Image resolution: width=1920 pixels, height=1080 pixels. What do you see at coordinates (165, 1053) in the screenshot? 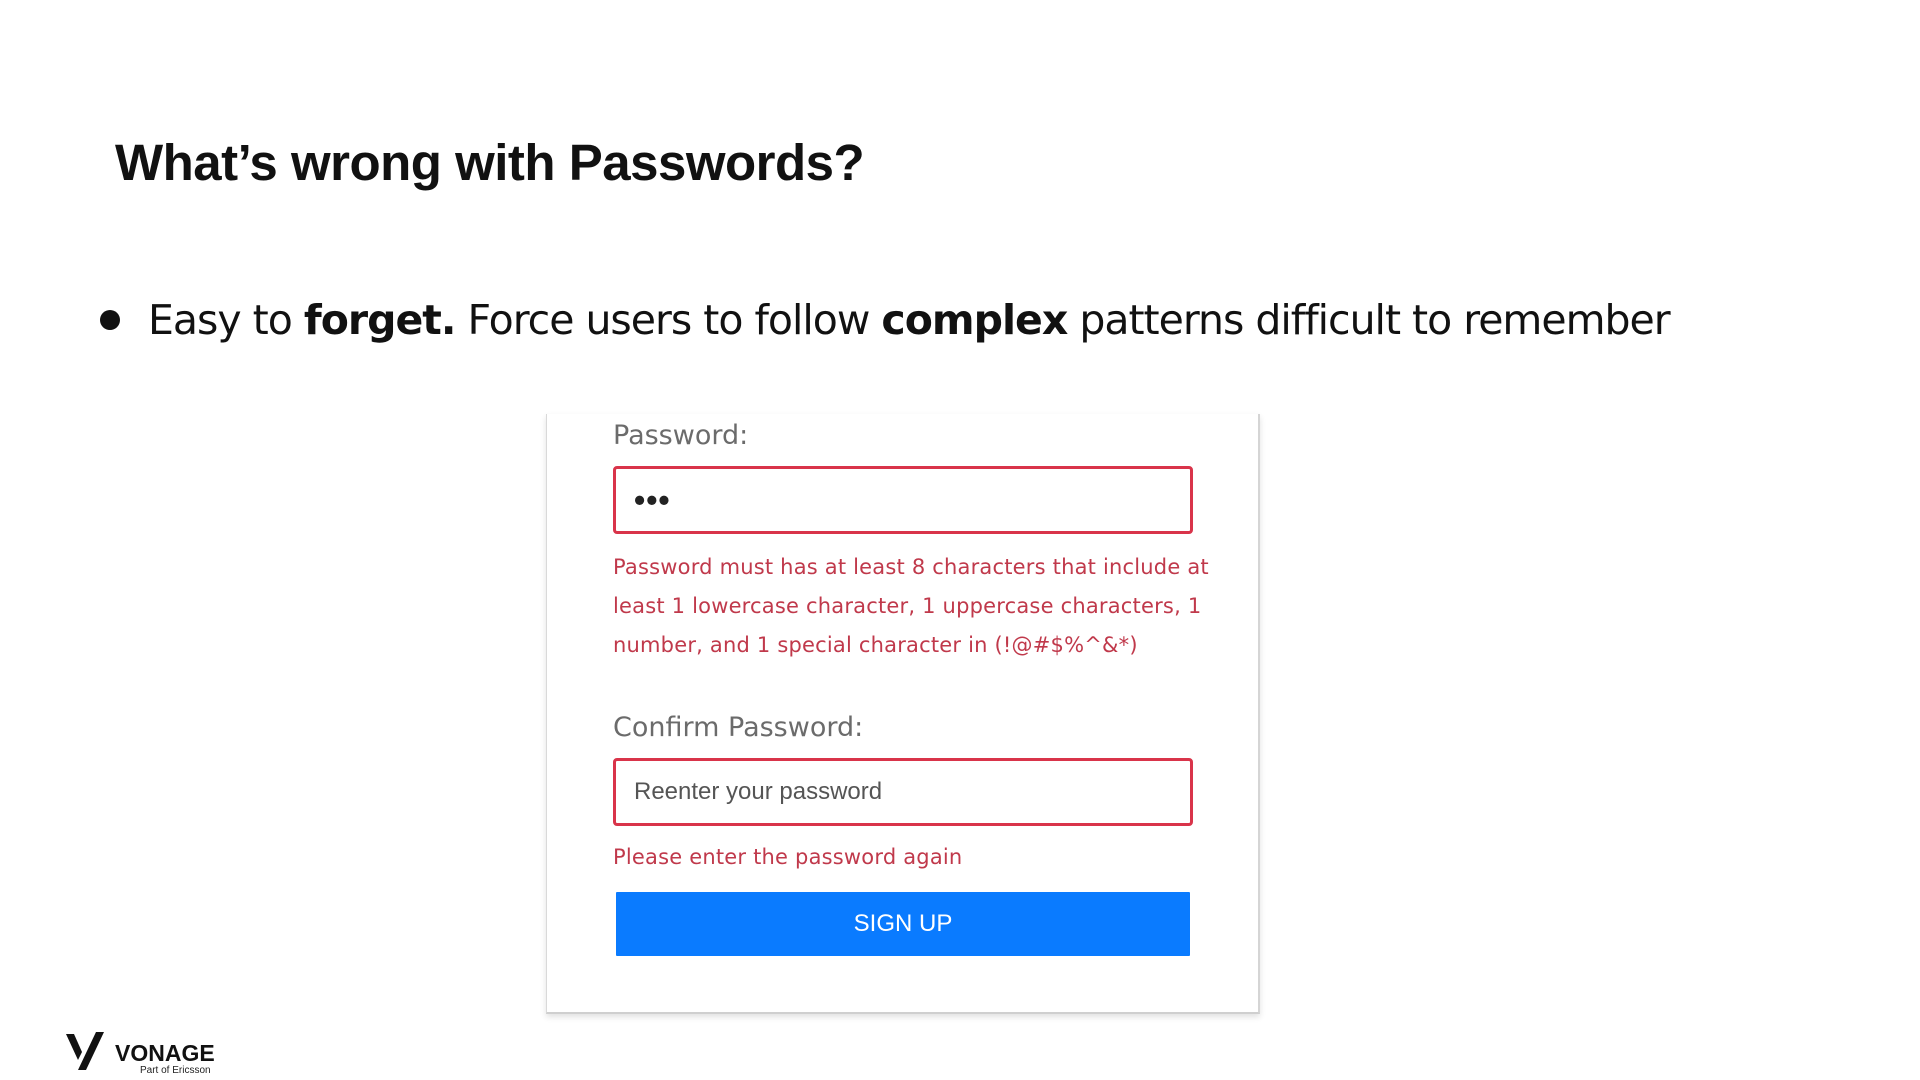
I see `brand-name: VONAGE` at bounding box center [165, 1053].